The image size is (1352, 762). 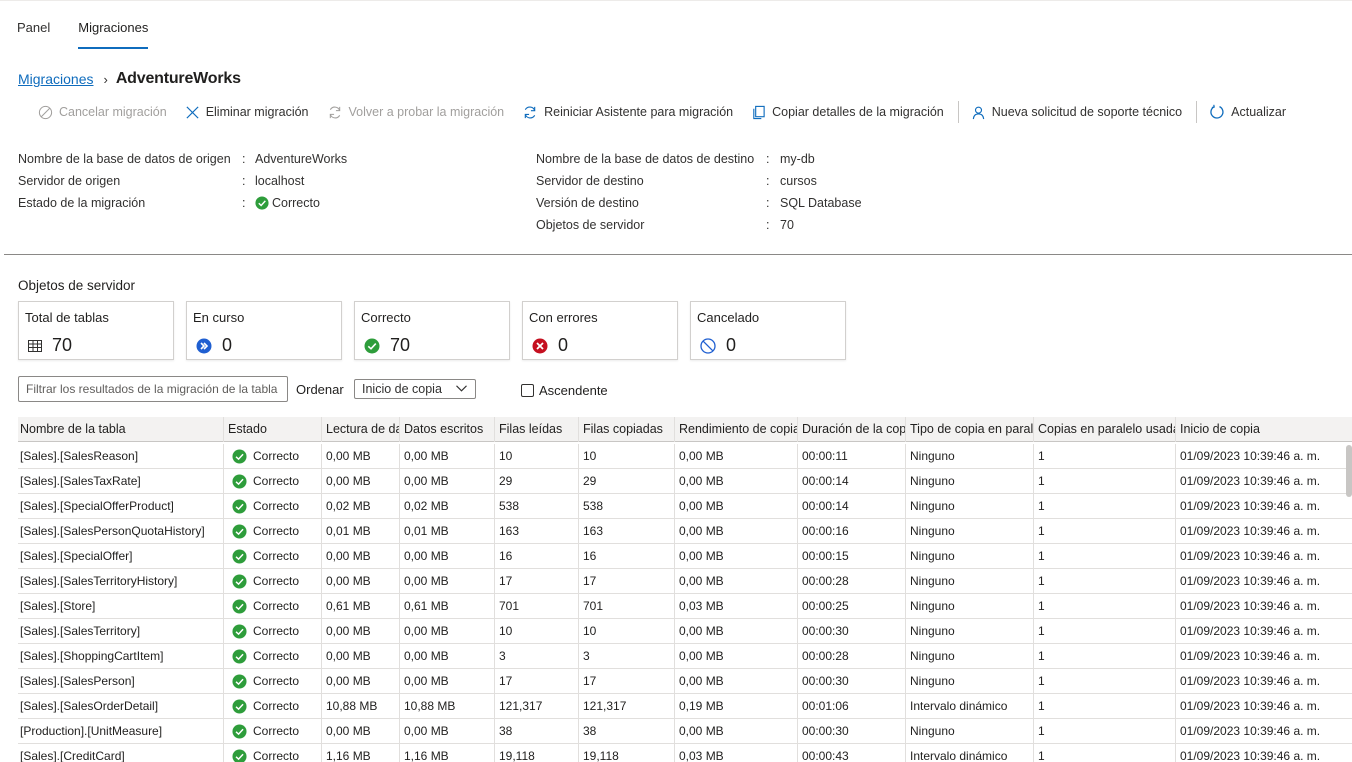 What do you see at coordinates (1349, 471) in the screenshot?
I see `table-scrollbar` at bounding box center [1349, 471].